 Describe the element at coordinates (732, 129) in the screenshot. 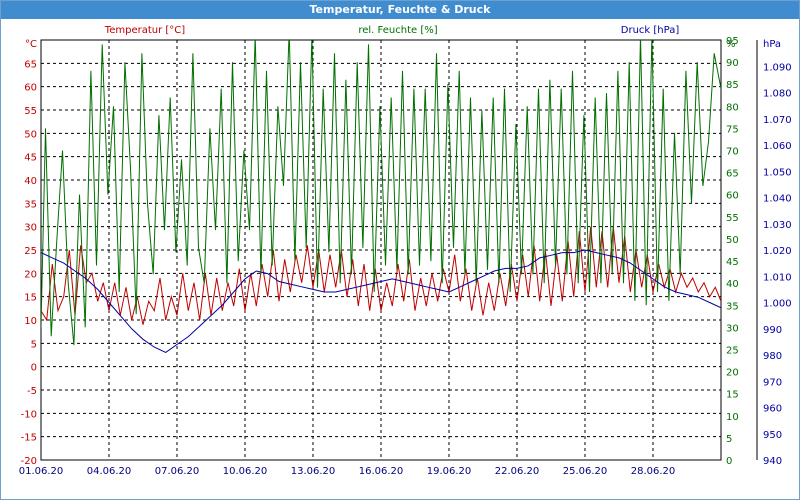

I see `humidity-tick-label: 75` at that location.